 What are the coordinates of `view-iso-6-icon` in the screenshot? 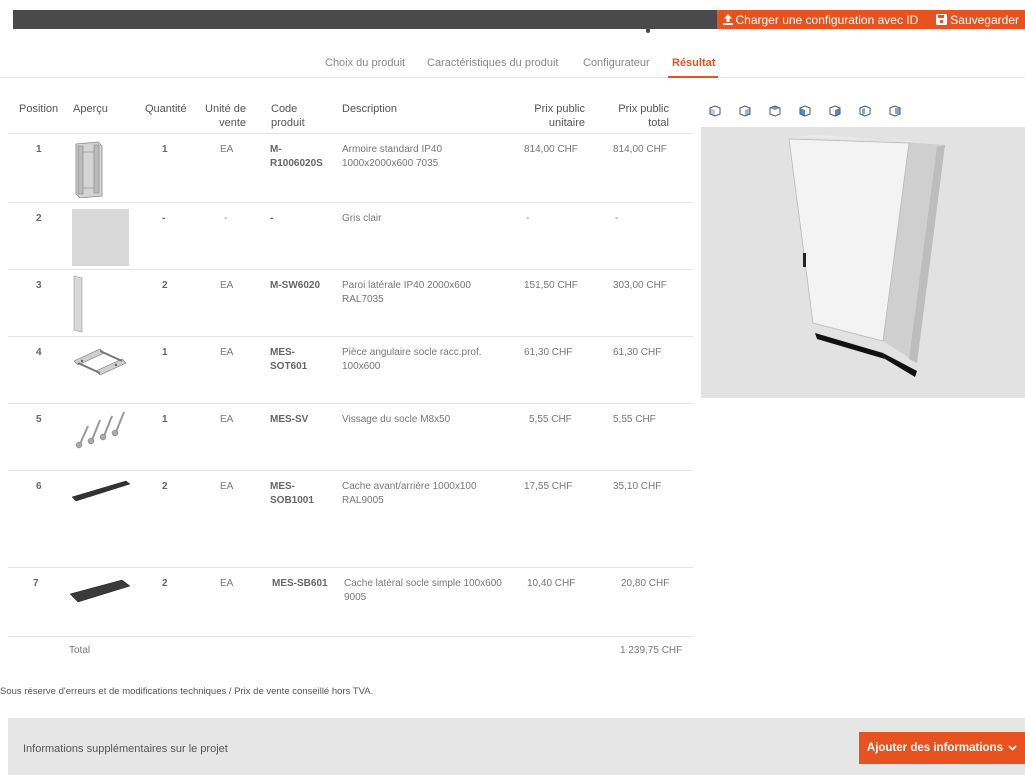 It's located at (865, 111).